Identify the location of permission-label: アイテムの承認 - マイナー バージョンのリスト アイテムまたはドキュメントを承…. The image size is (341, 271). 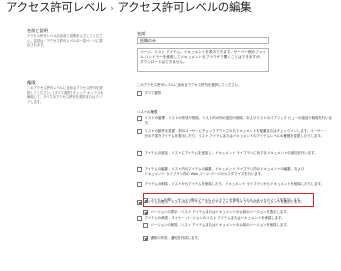
(214, 218).